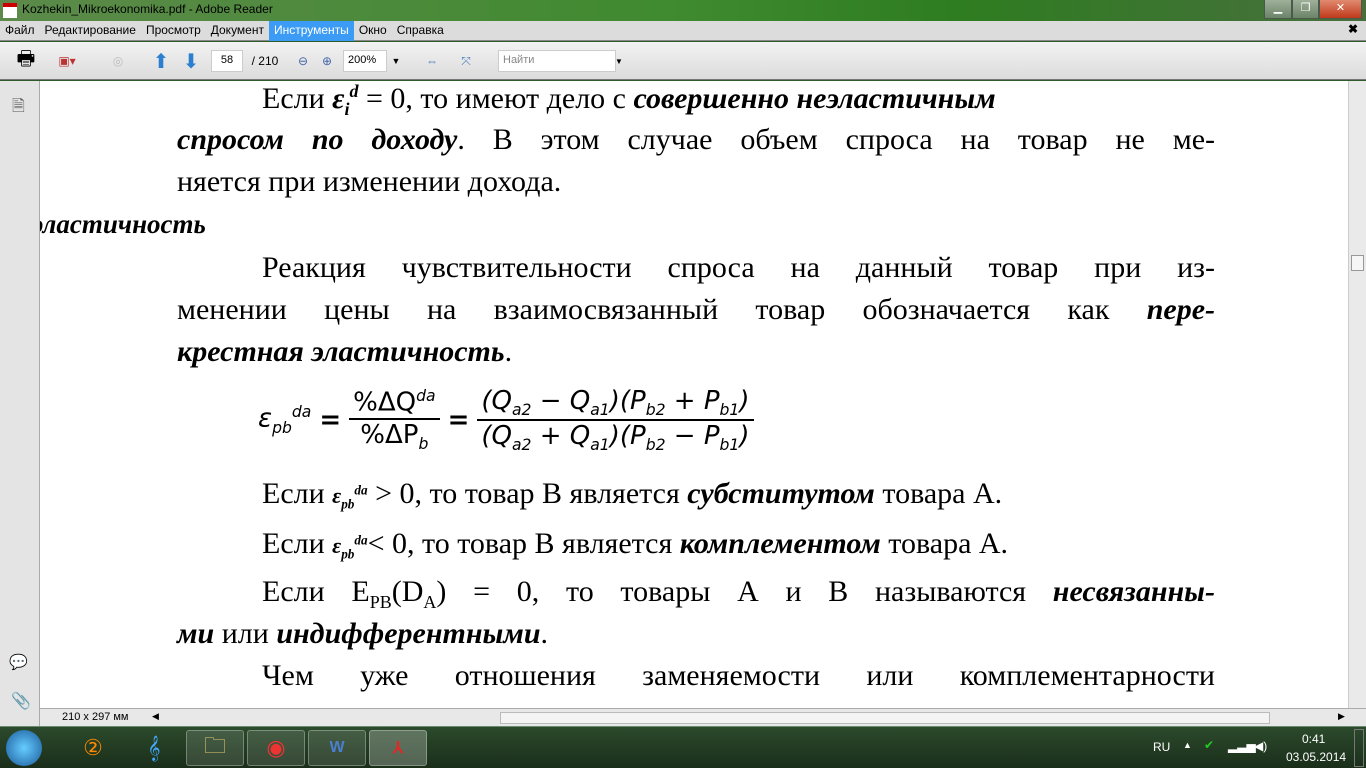 The image size is (1366, 768). I want to click on menu-view: Просмотр, so click(173, 31).